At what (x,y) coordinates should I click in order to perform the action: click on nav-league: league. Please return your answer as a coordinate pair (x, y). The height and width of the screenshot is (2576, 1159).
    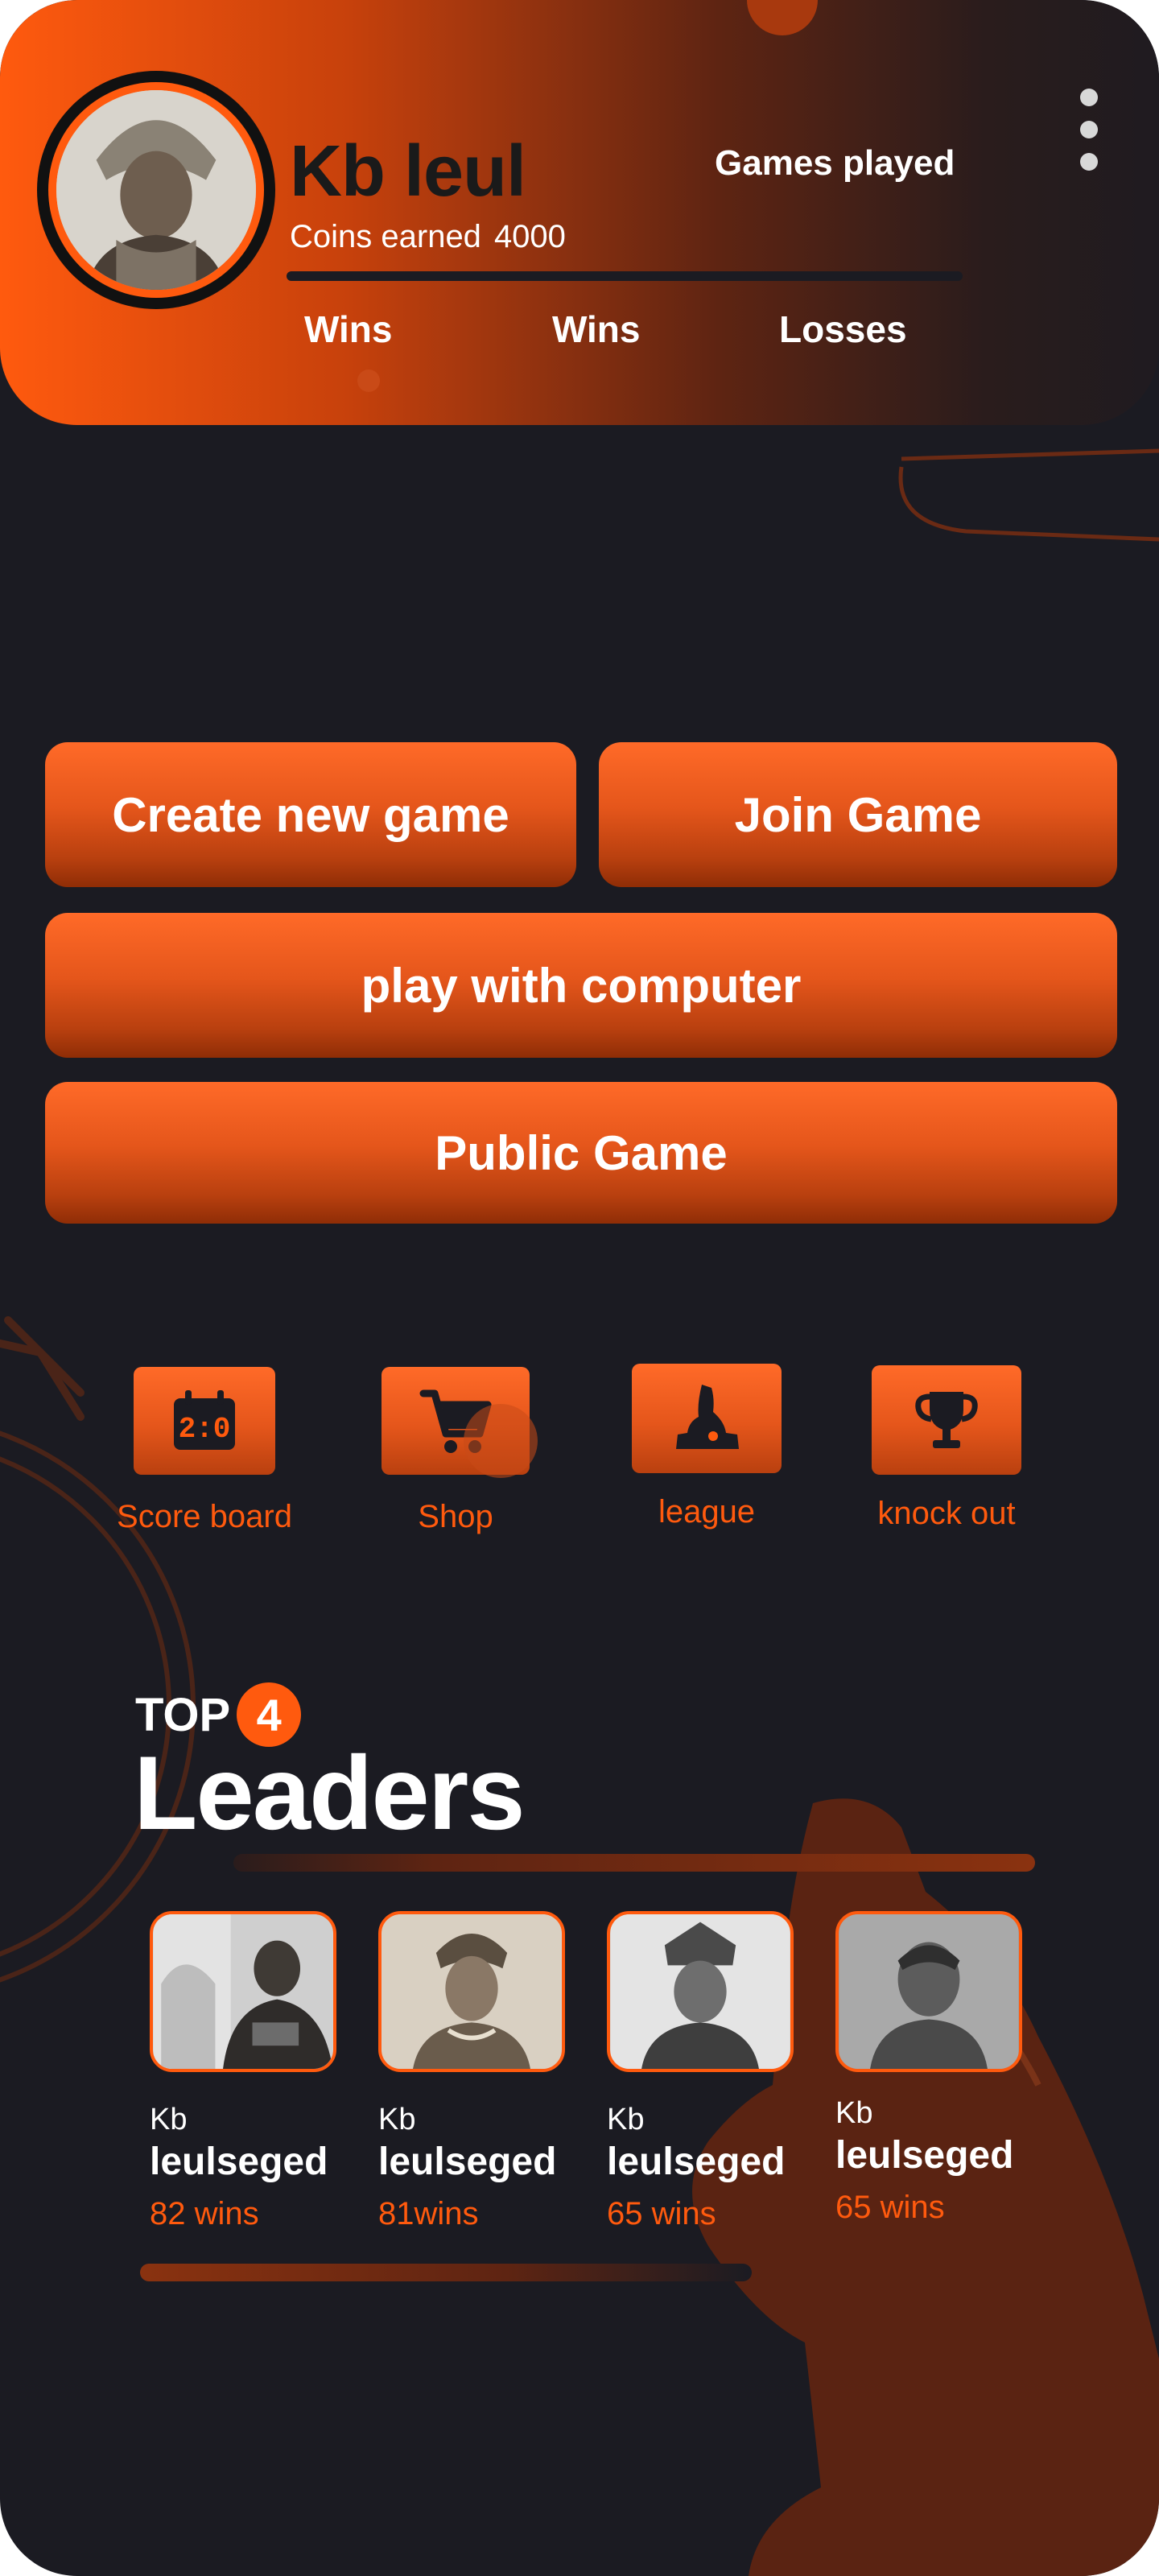
    Looking at the image, I should click on (706, 1447).